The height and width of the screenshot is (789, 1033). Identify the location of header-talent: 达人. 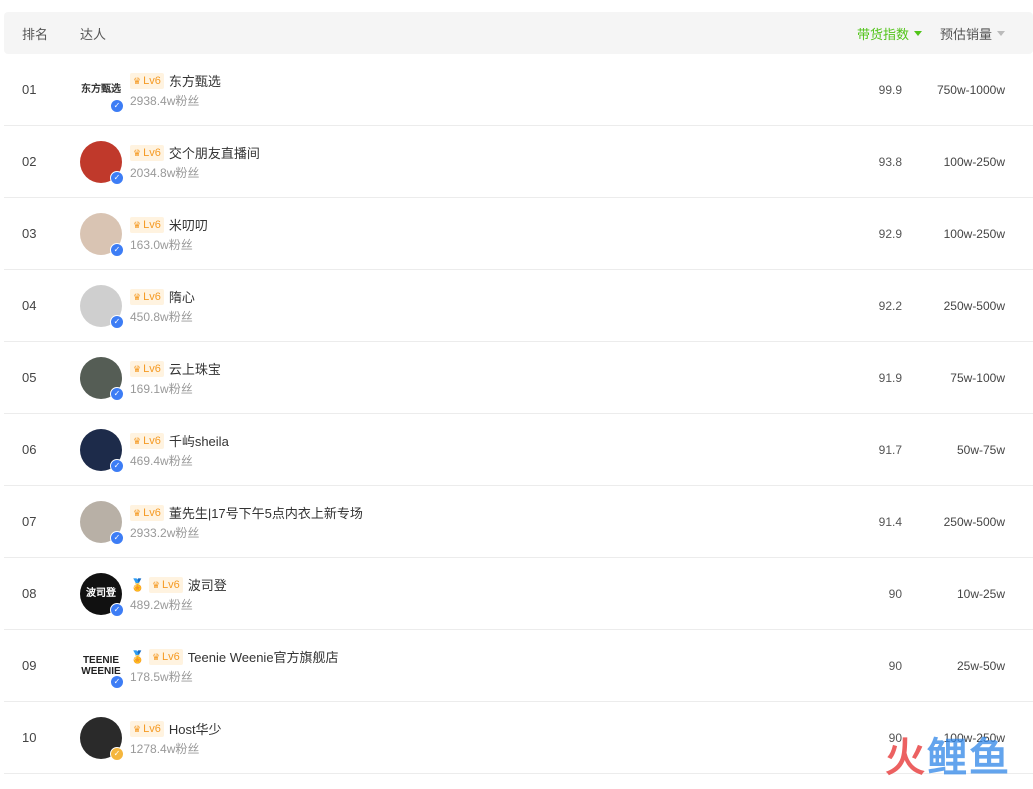
(93, 34).